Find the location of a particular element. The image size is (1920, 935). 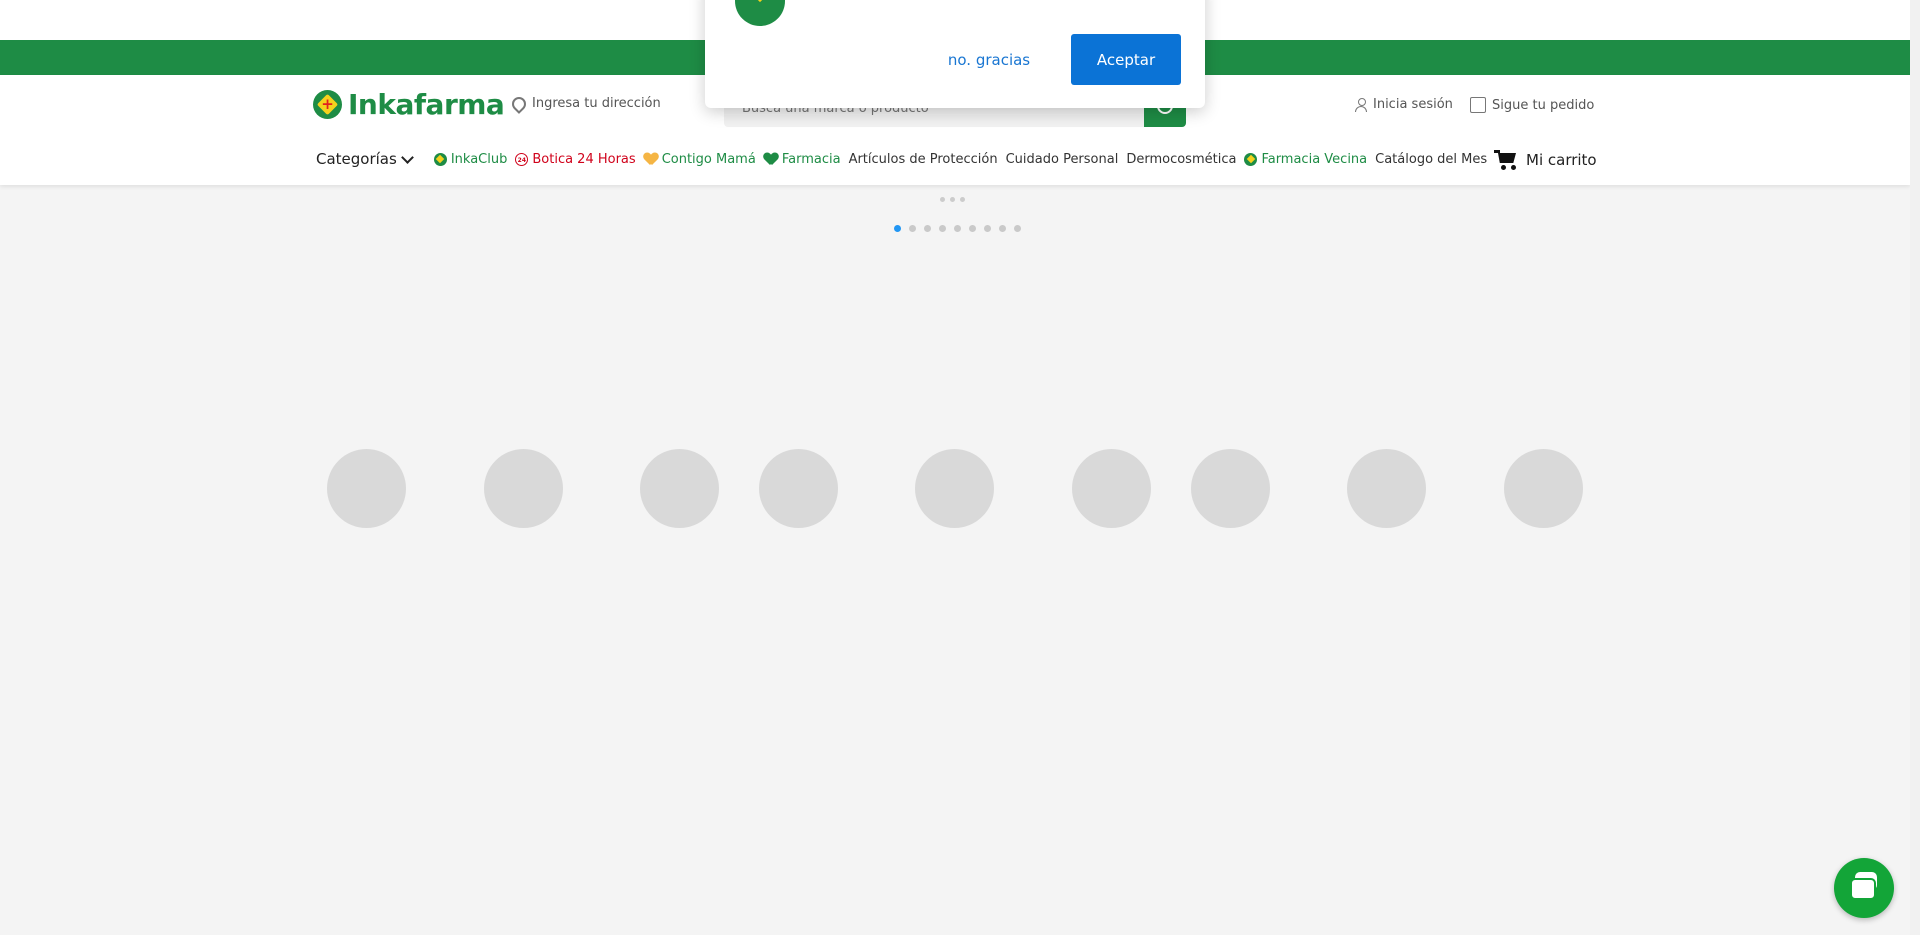

nav-item-label: Contigo Mamá is located at coordinates (708, 159).